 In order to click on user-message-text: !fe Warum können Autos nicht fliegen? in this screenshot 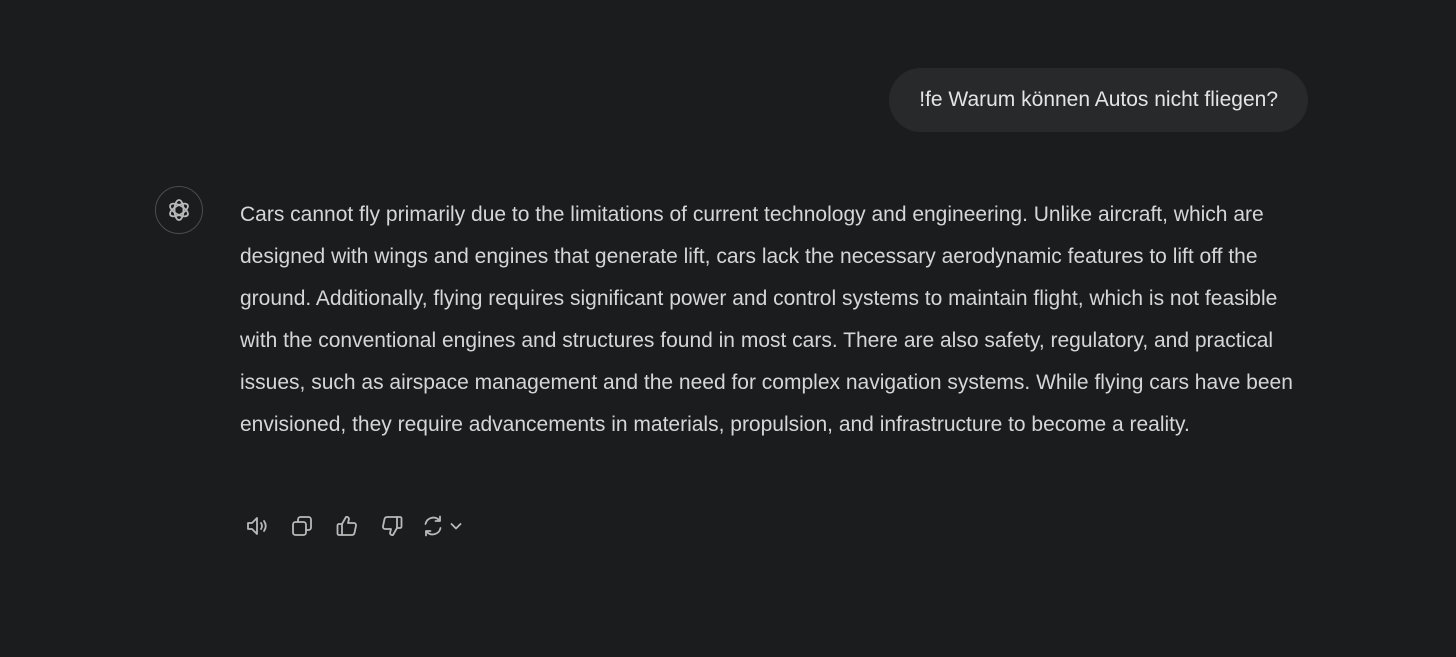, I will do `click(1098, 99)`.